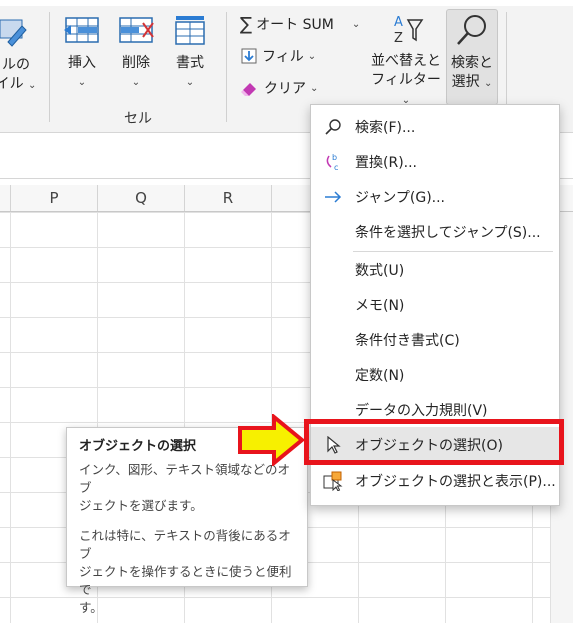 This screenshot has height=623, width=573. I want to click on column-header-p: P, so click(54, 198).